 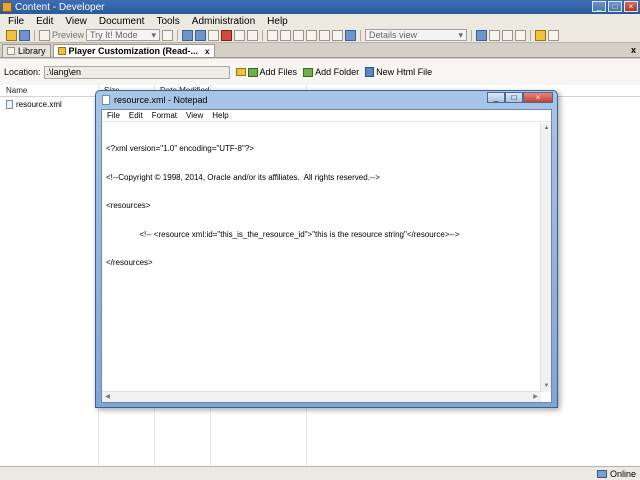 I want to click on list-item: resource.xml, so click(x=34, y=104).